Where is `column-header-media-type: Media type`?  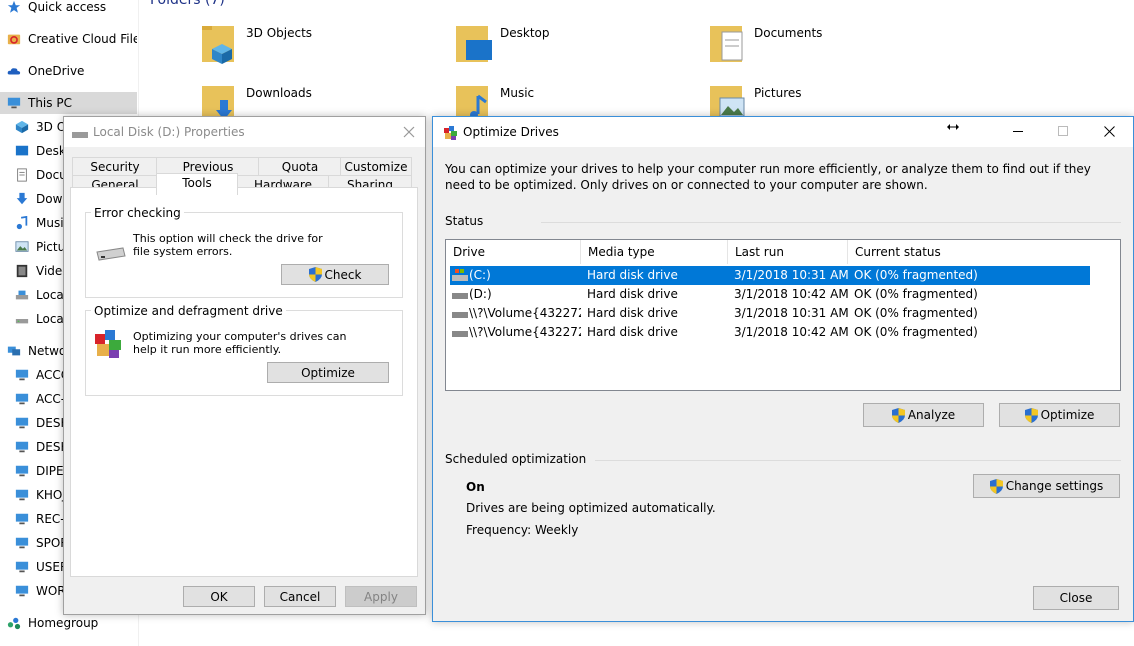 column-header-media-type: Media type is located at coordinates (654, 252).